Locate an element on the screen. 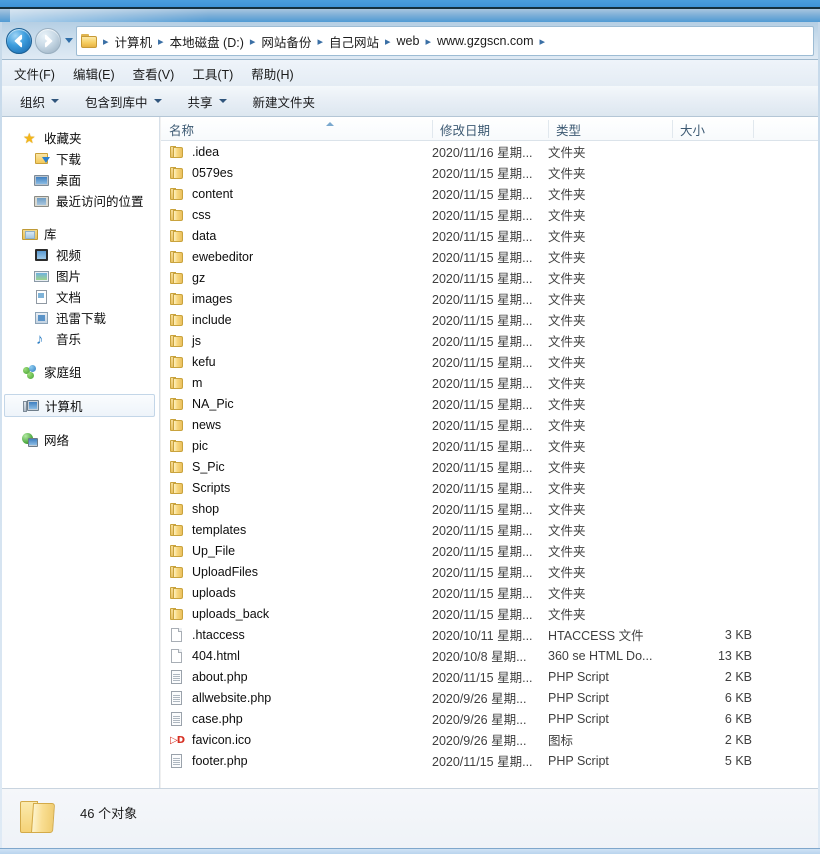  file-name-cell: data is located at coordinates (192, 235).